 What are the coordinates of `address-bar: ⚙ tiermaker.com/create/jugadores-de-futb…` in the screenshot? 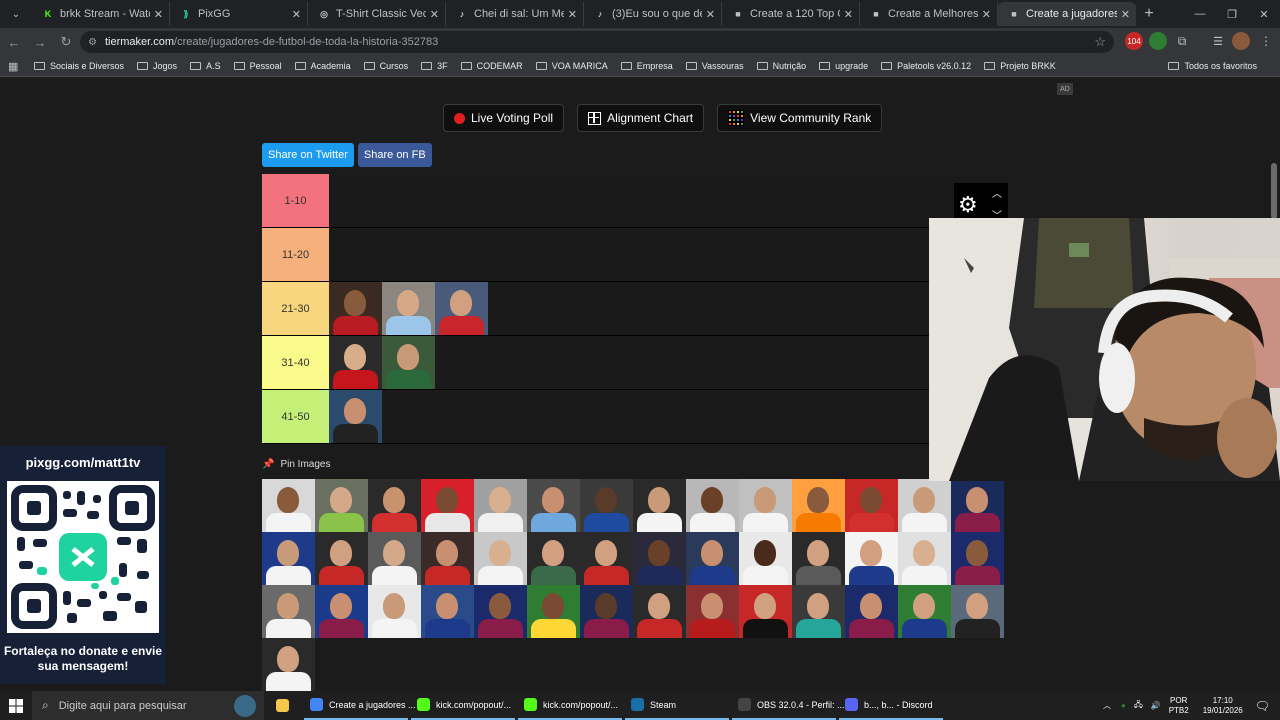 It's located at (597, 42).